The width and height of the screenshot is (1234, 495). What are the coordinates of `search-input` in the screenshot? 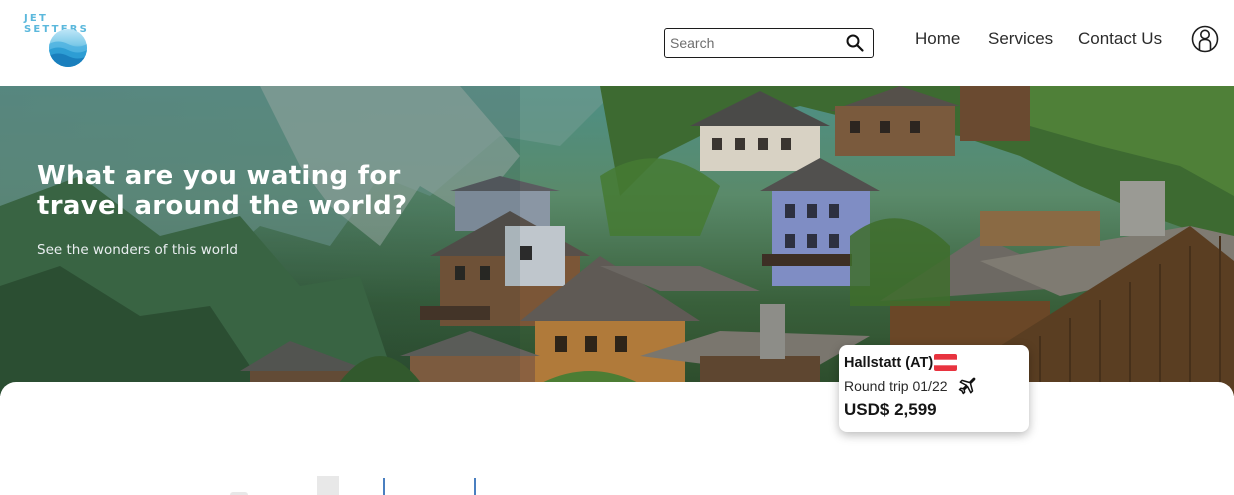 It's located at (755, 43).